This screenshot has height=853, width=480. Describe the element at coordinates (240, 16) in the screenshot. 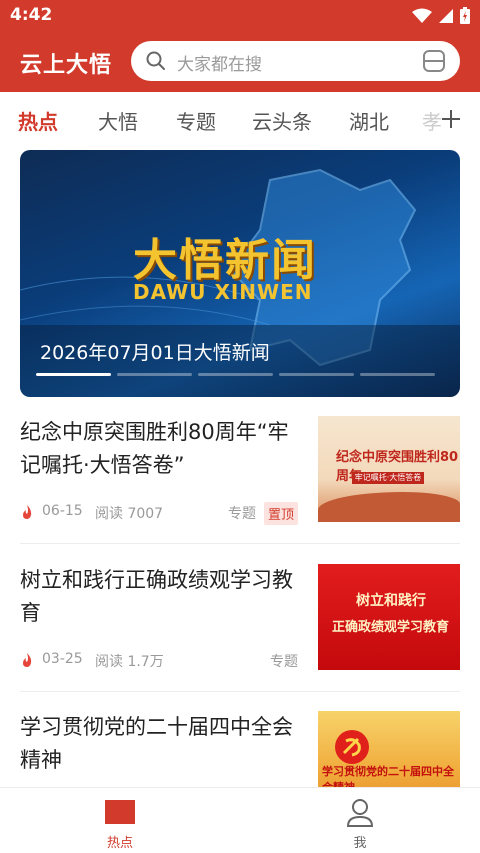

I see `status-bar: 4:42` at that location.